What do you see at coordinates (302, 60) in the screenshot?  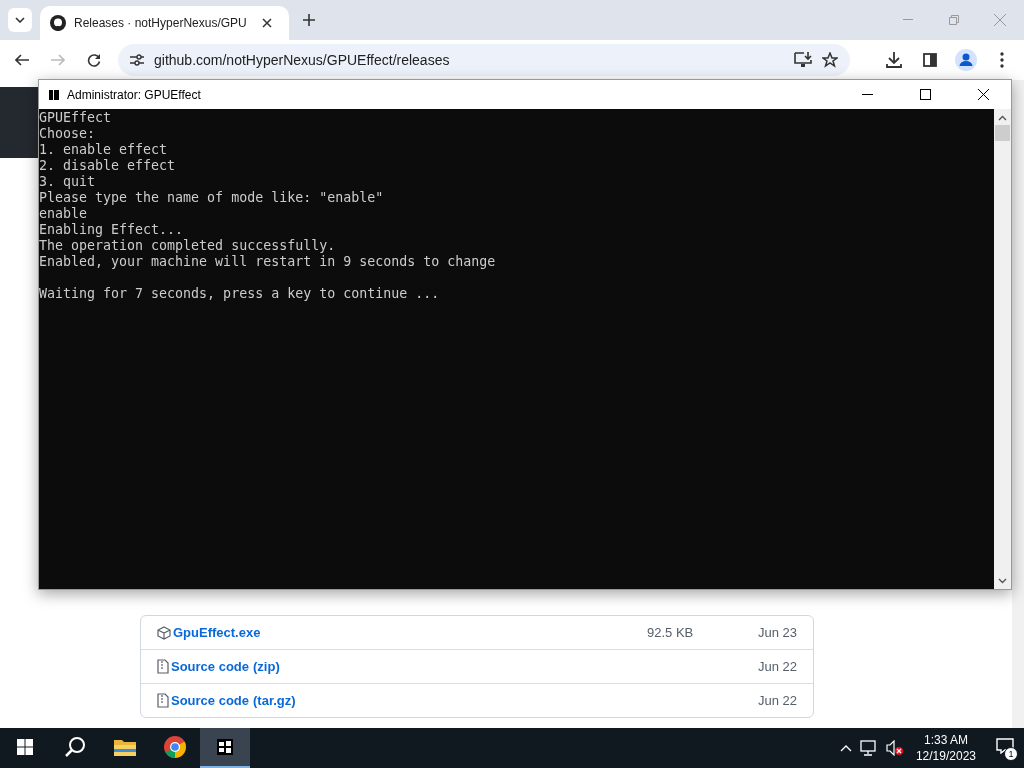 I see `url-text: github.com/notHyperNexus/GPUEffect/releases` at bounding box center [302, 60].